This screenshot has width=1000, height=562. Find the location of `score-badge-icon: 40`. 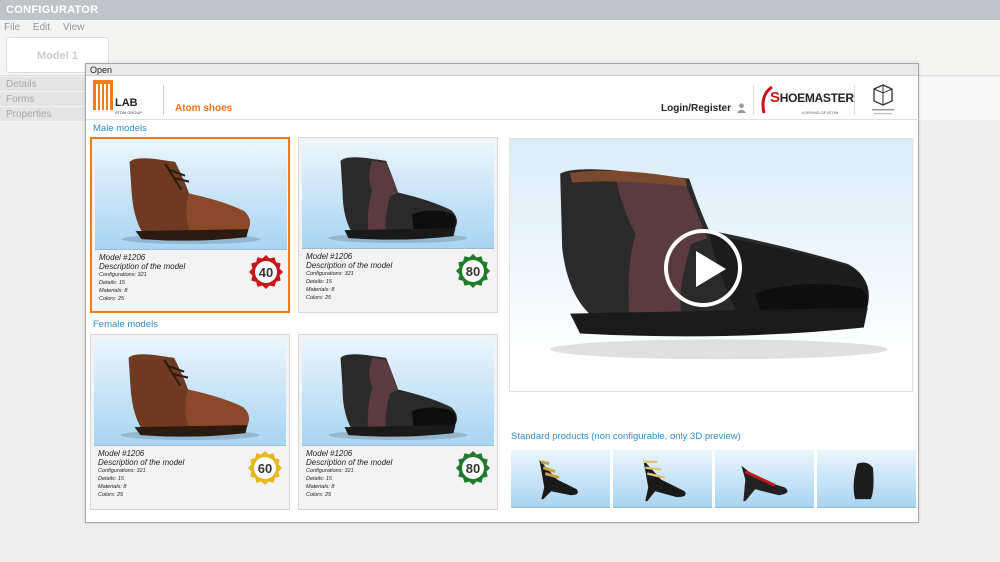

score-badge-icon: 40 is located at coordinates (266, 272).